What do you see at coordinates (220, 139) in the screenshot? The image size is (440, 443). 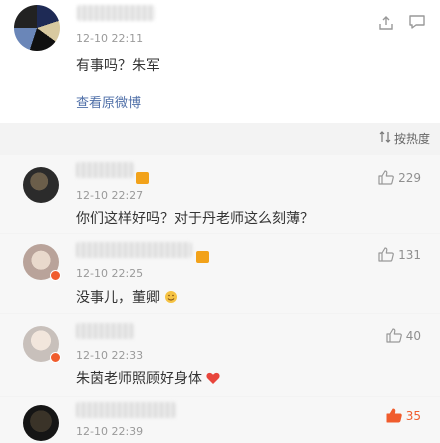 I see `sort-bar: 按热度` at bounding box center [220, 139].